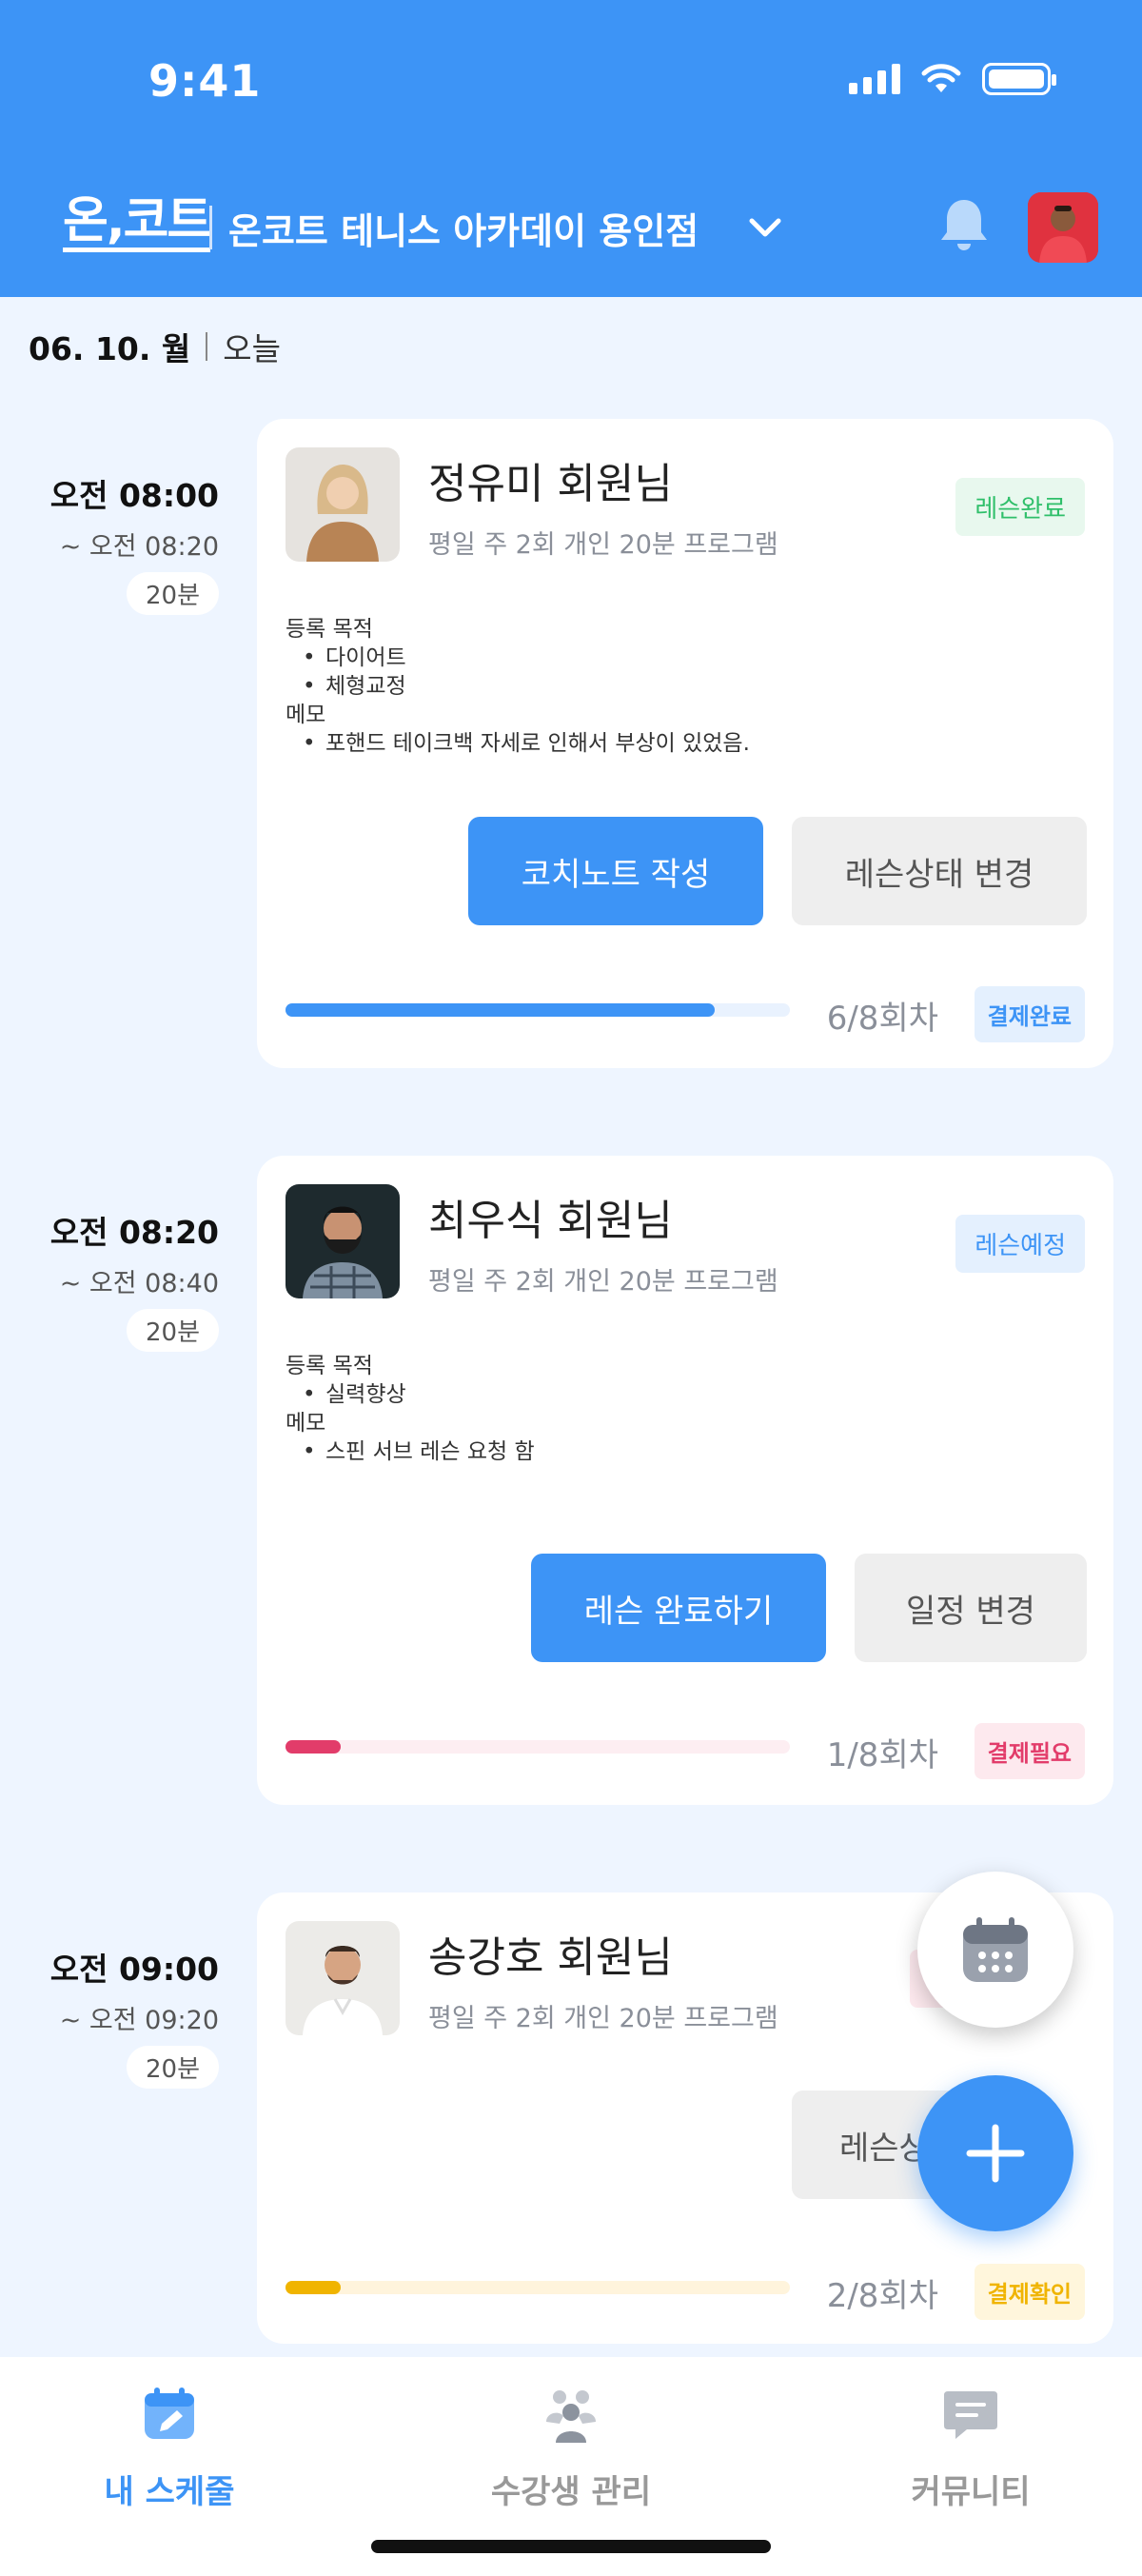 This screenshot has width=1142, height=2576. I want to click on status-icons, so click(952, 79).